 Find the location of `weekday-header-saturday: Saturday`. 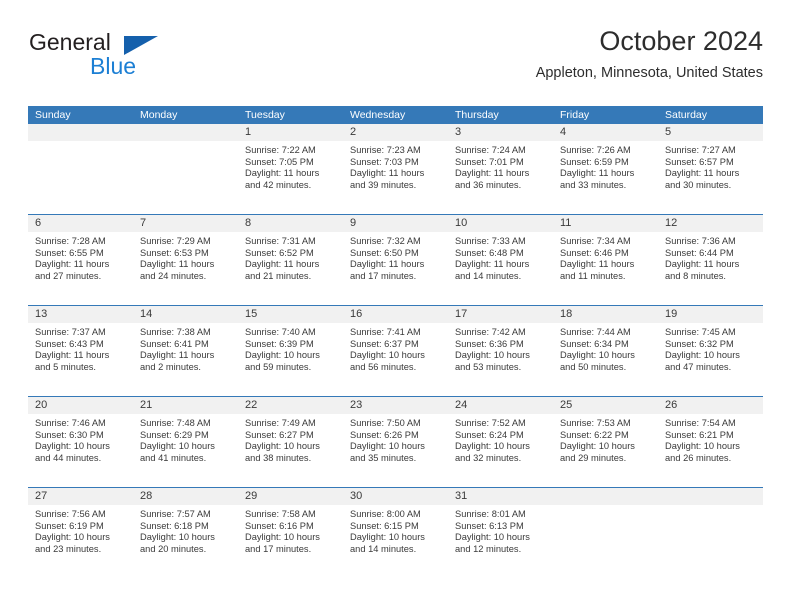

weekday-header-saturday: Saturday is located at coordinates (686, 115).